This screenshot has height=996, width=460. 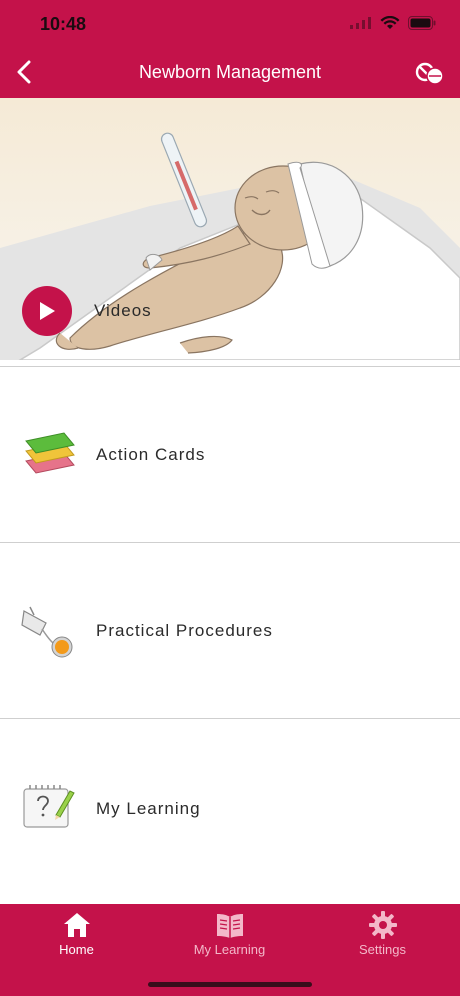 I want to click on signal-icon, so click(x=360, y=23).